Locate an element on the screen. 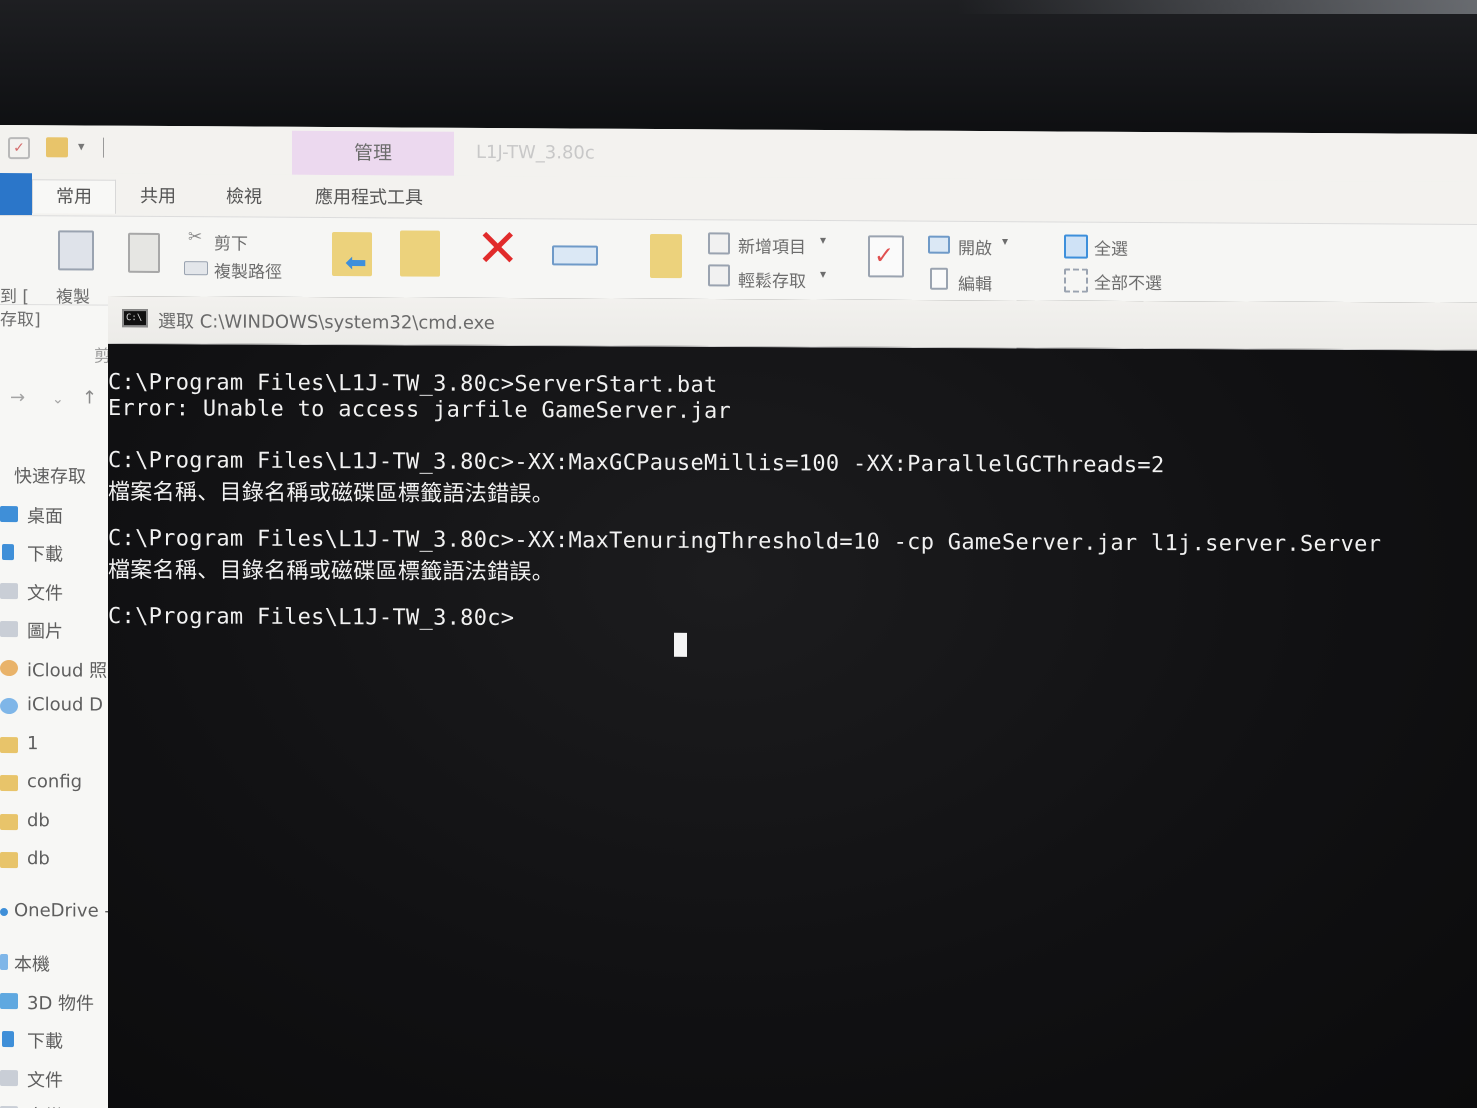  sidebar-item-icloud-drive: iCloud D is located at coordinates (55, 707).